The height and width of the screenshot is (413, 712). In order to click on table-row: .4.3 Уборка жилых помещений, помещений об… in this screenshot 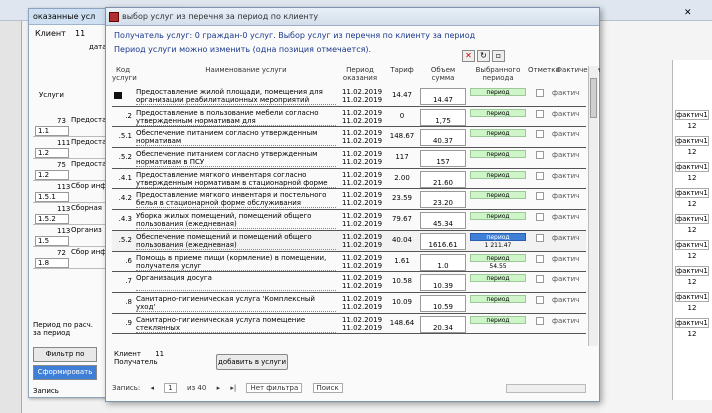, I will do `click(349, 220)`.